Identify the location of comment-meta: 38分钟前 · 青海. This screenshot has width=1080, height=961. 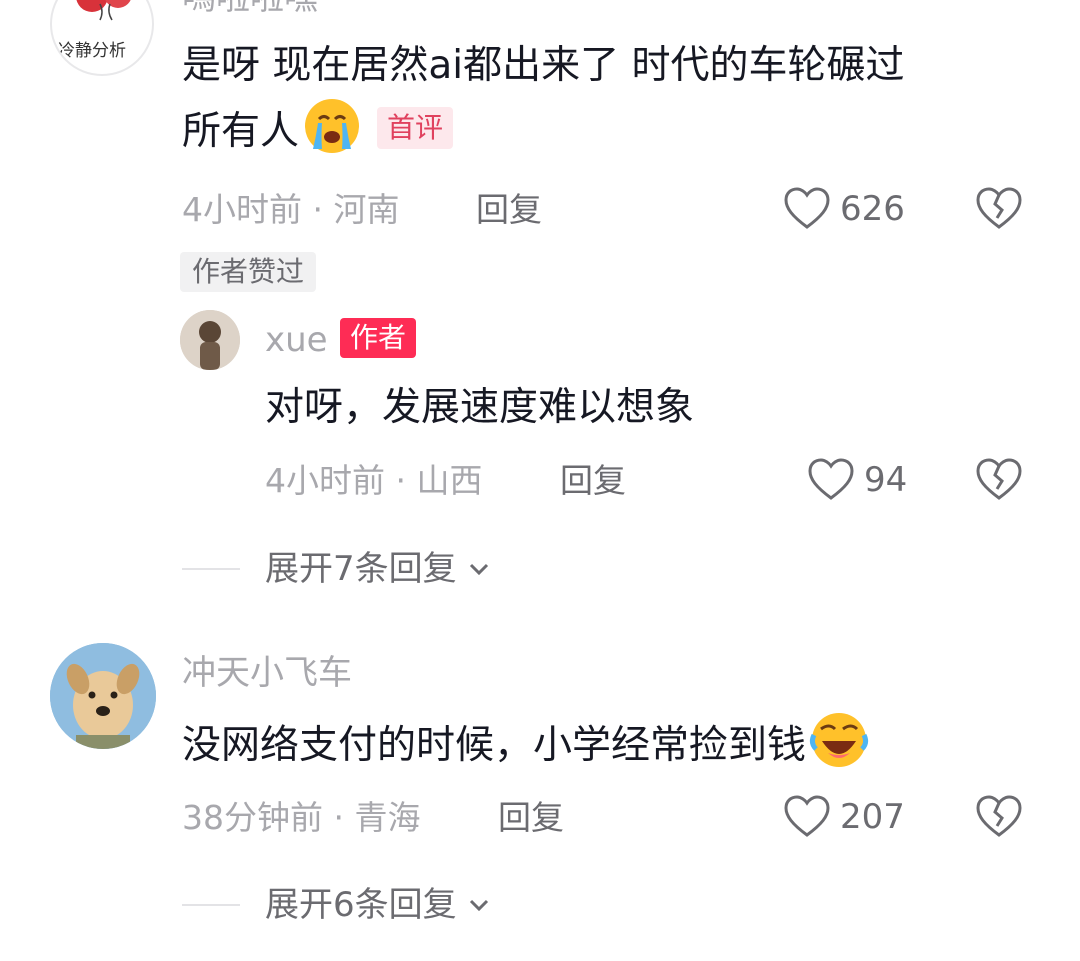
(301, 817).